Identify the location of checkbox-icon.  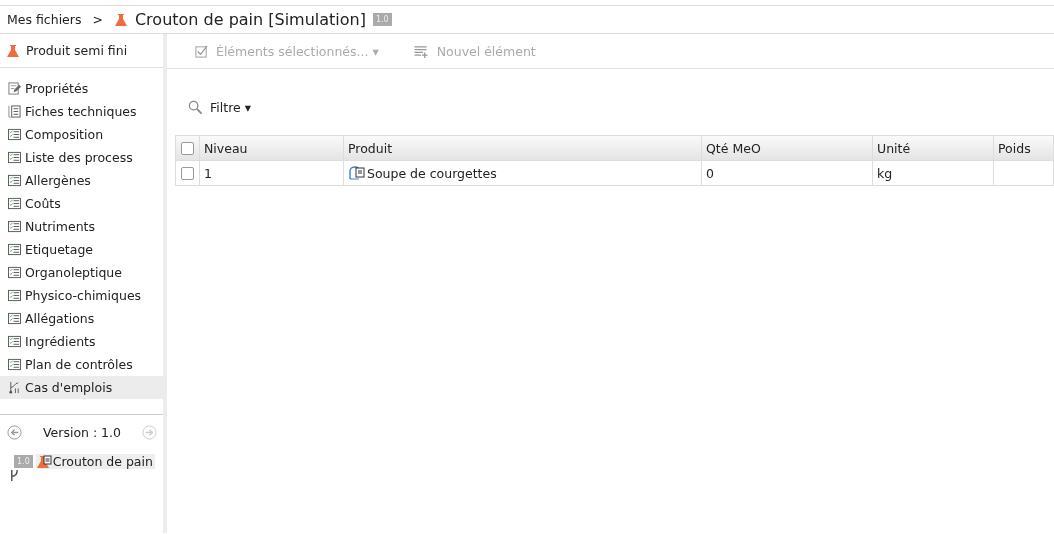
(201, 51).